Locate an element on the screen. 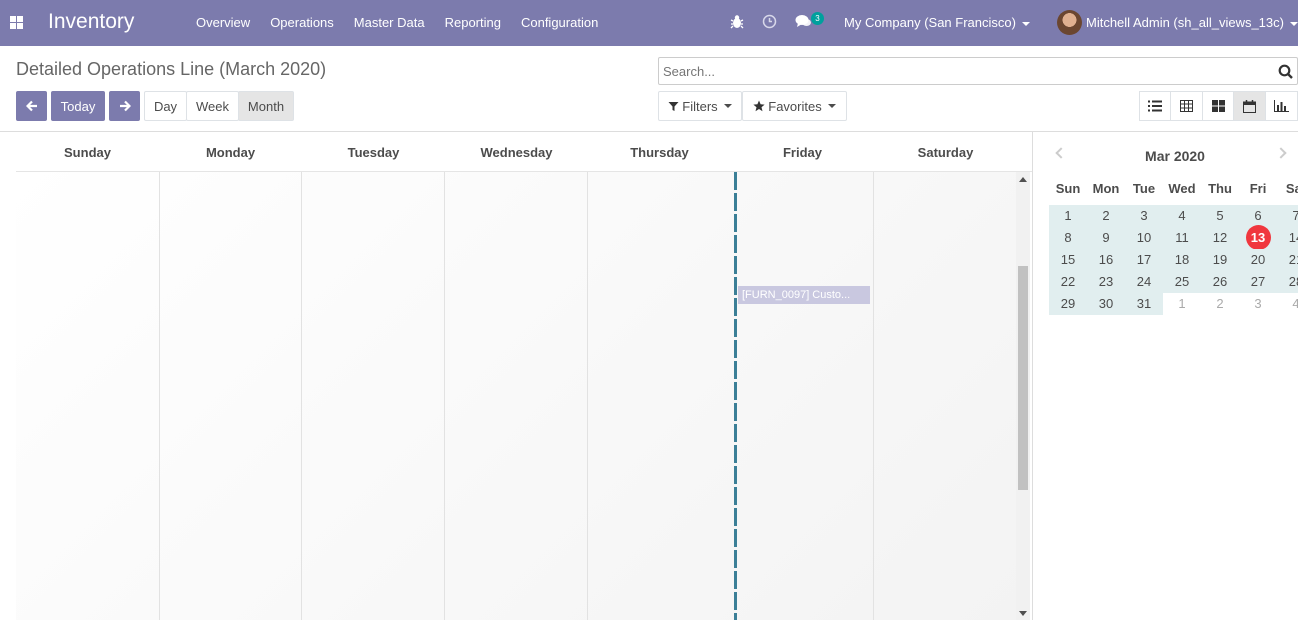 The height and width of the screenshot is (620, 1298). next-button is located at coordinates (124, 106).